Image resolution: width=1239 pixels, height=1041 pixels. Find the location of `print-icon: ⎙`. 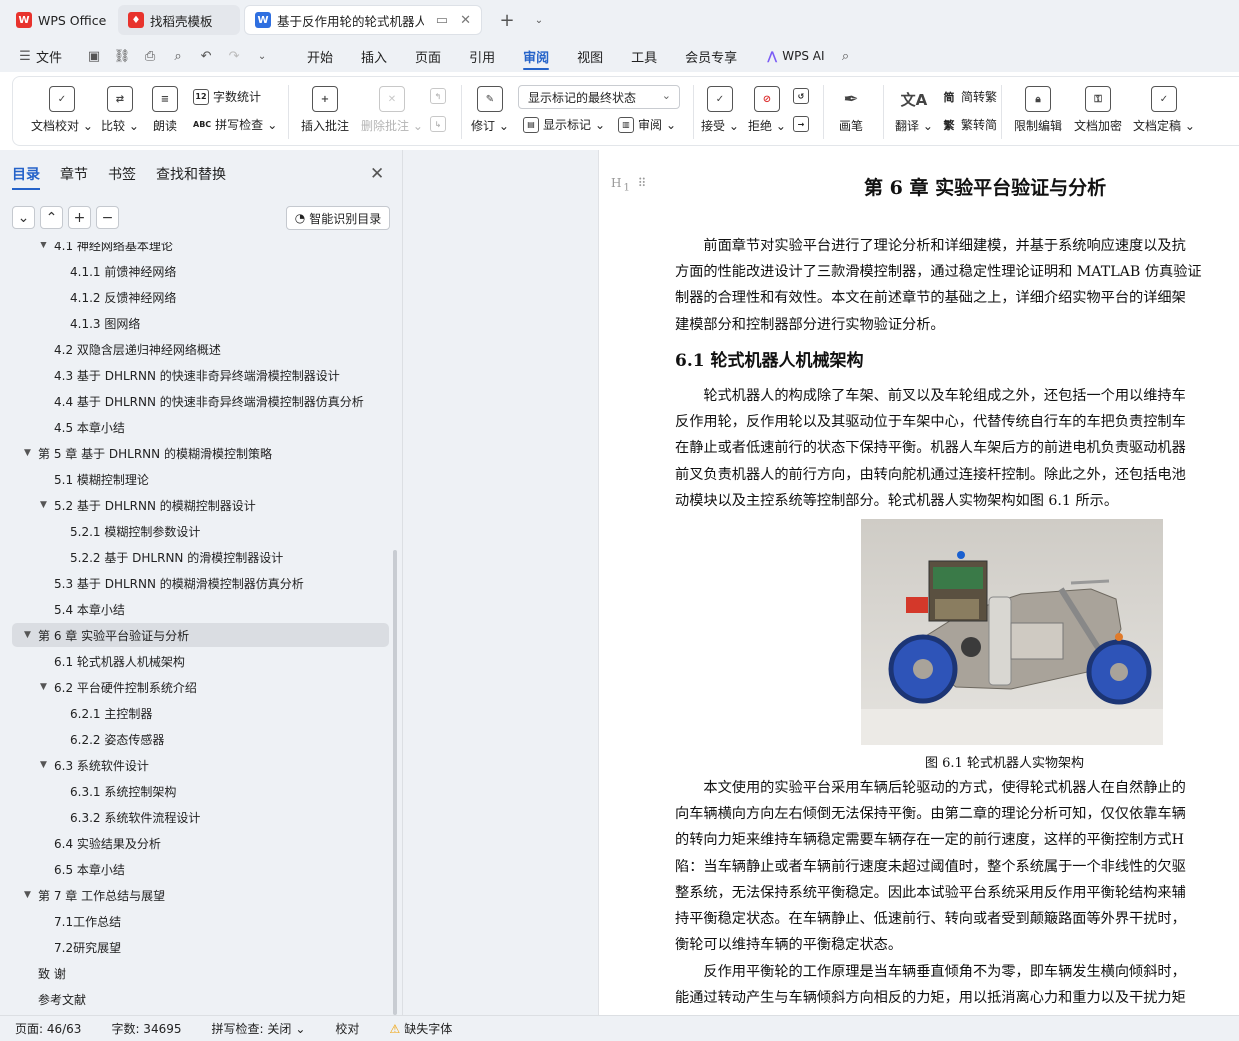

print-icon: ⎙ is located at coordinates (150, 56).